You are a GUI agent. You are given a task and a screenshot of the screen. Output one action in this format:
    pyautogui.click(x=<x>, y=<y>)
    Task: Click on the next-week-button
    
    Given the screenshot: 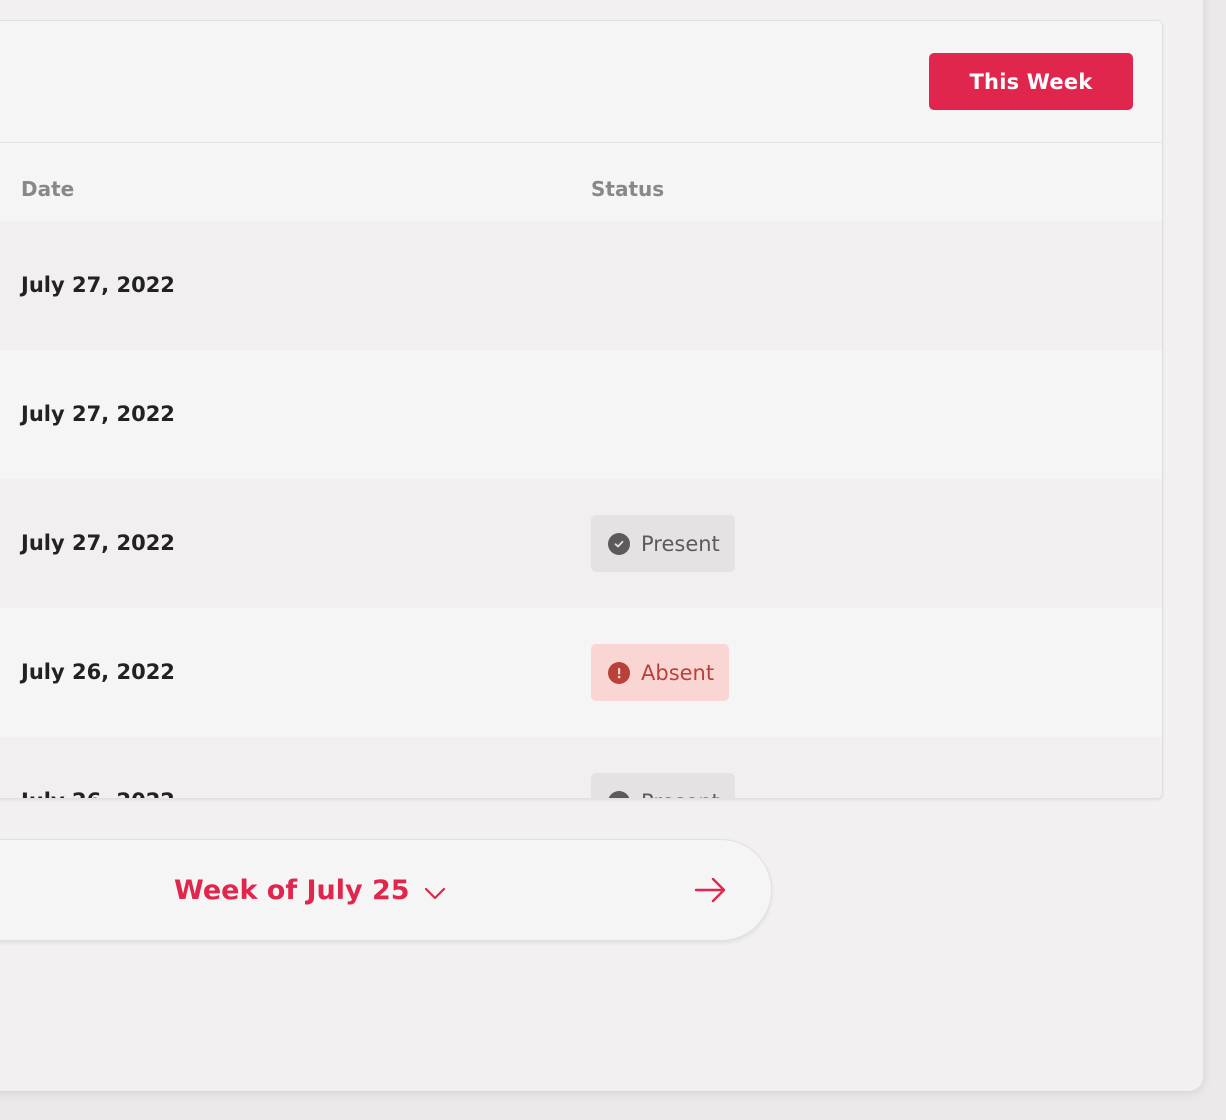 What is the action you would take?
    pyautogui.click(x=711, y=890)
    